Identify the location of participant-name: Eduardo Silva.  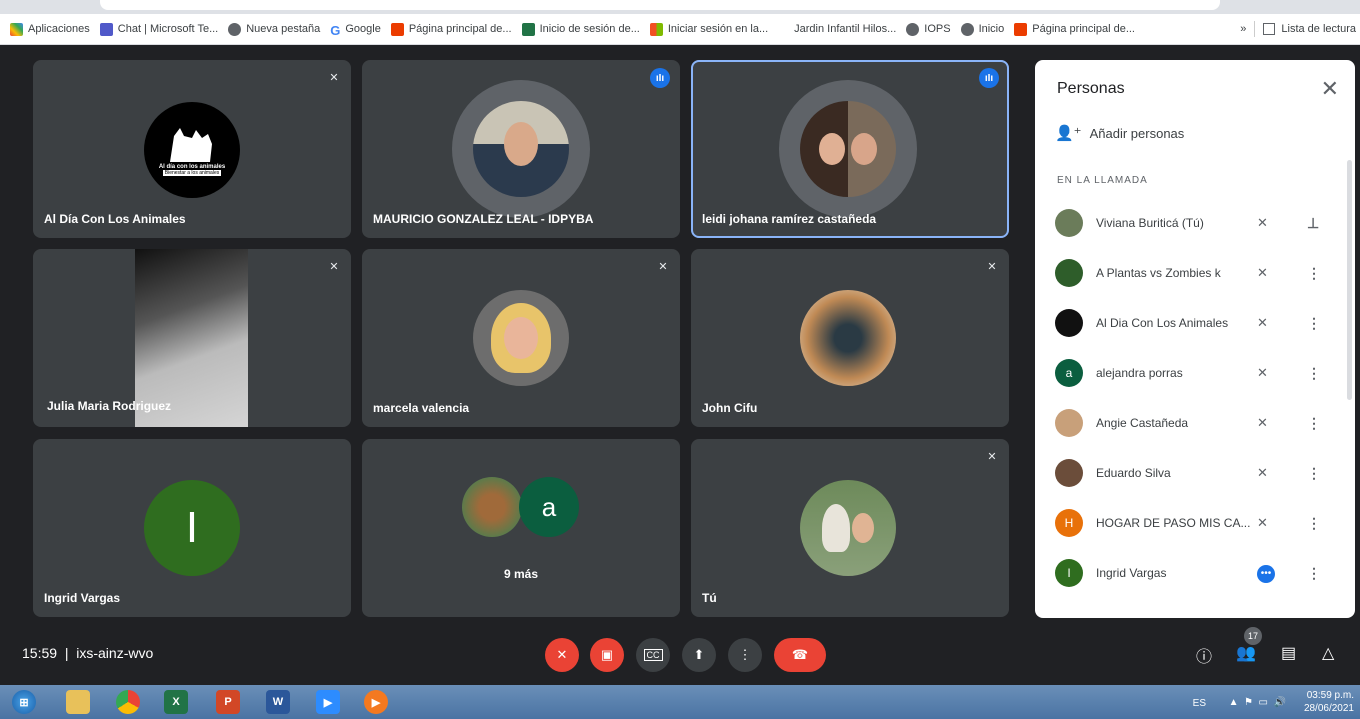
(1133, 473).